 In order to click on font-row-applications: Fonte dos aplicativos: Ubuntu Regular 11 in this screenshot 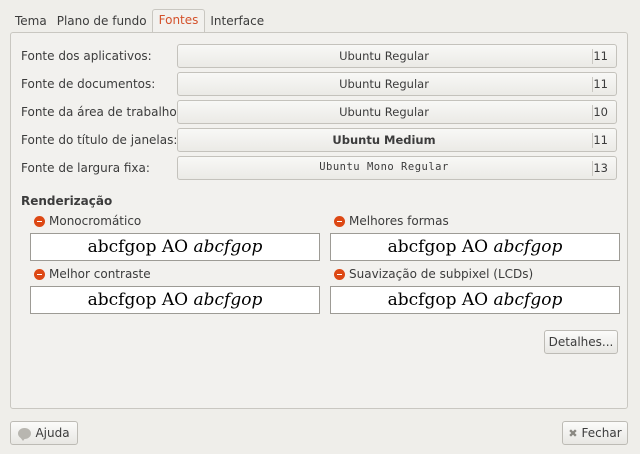, I will do `click(319, 57)`.